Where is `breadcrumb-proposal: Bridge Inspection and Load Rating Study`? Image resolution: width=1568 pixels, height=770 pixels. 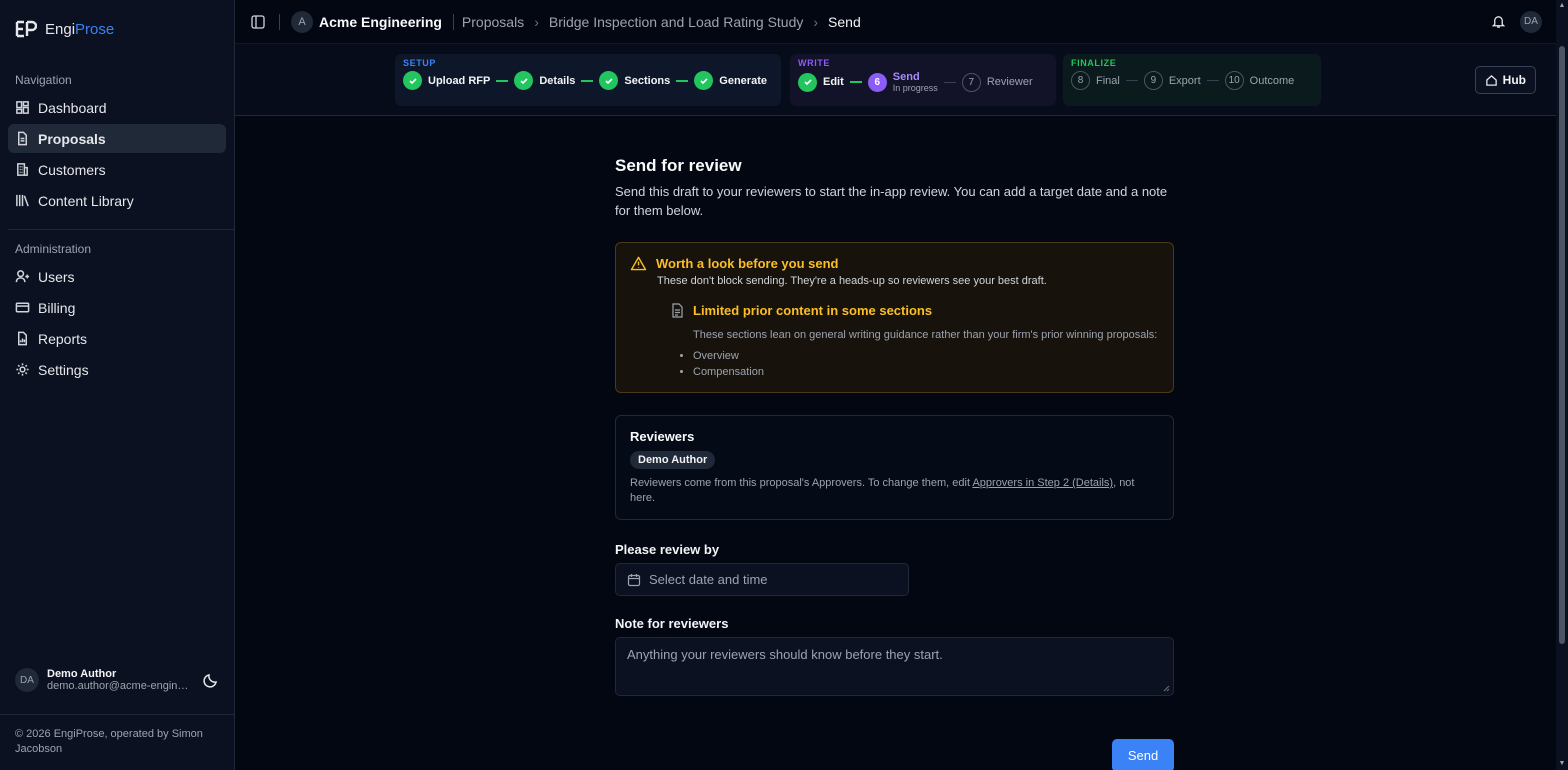
breadcrumb-proposal: Bridge Inspection and Load Rating Study is located at coordinates (676, 22).